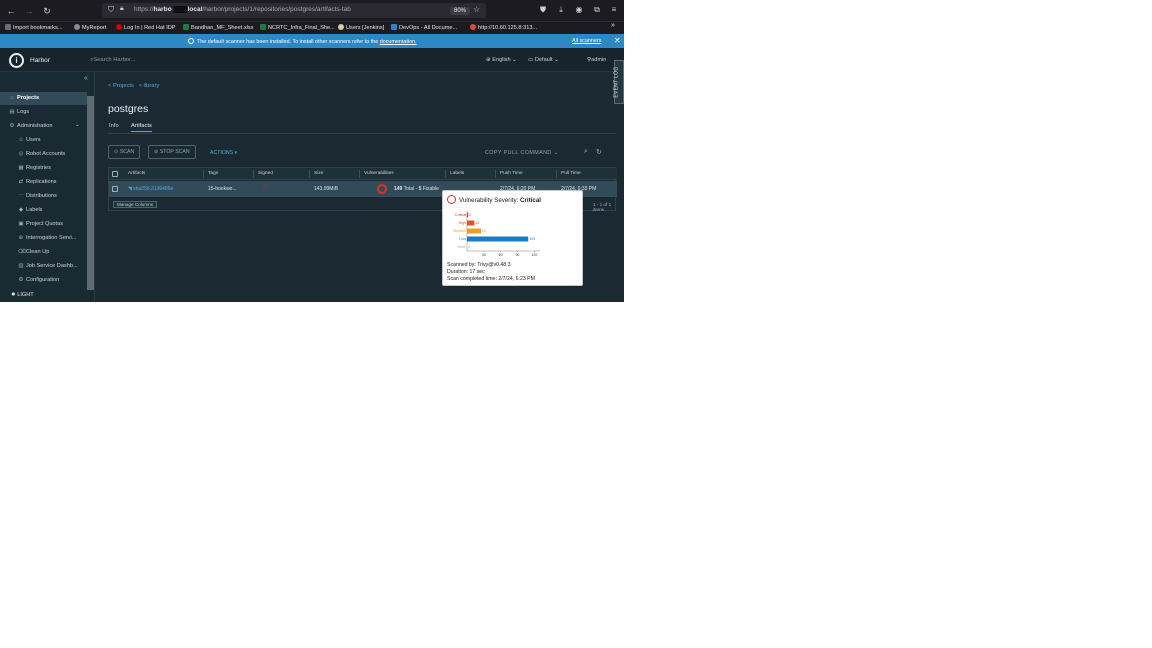  Describe the element at coordinates (135, 204) in the screenshot. I see `manage-columns-button: Manage Columns` at that location.